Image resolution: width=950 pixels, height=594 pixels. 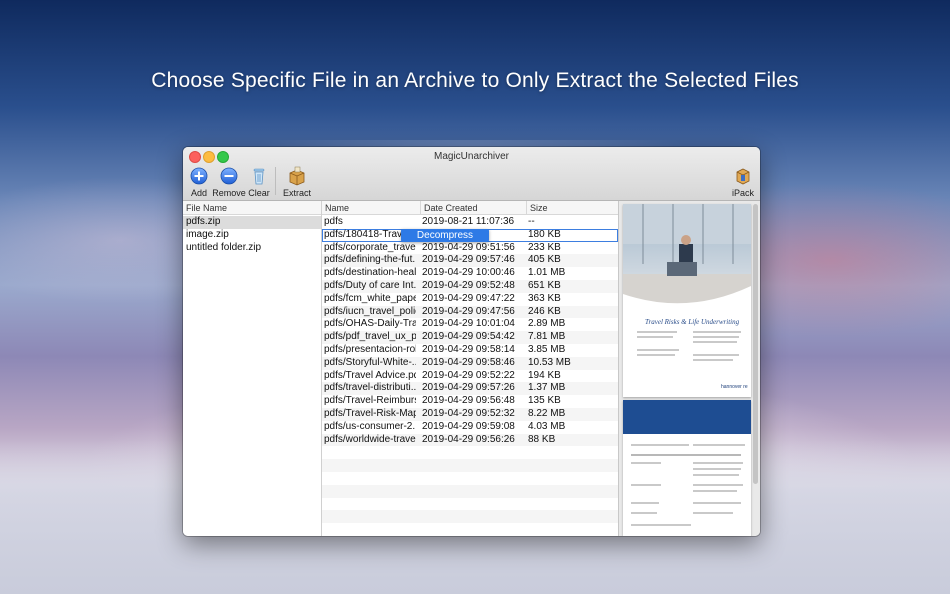 What do you see at coordinates (547, 349) in the screenshot?
I see `cell-size: 3.85 MB` at bounding box center [547, 349].